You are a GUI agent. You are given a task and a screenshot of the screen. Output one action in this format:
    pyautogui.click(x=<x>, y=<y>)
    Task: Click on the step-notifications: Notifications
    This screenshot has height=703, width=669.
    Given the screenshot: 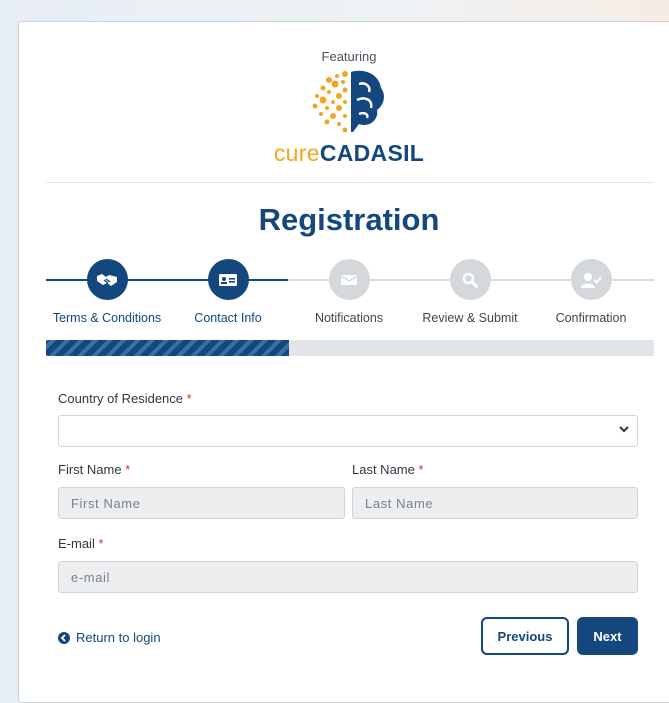 What is the action you would take?
    pyautogui.click(x=349, y=292)
    